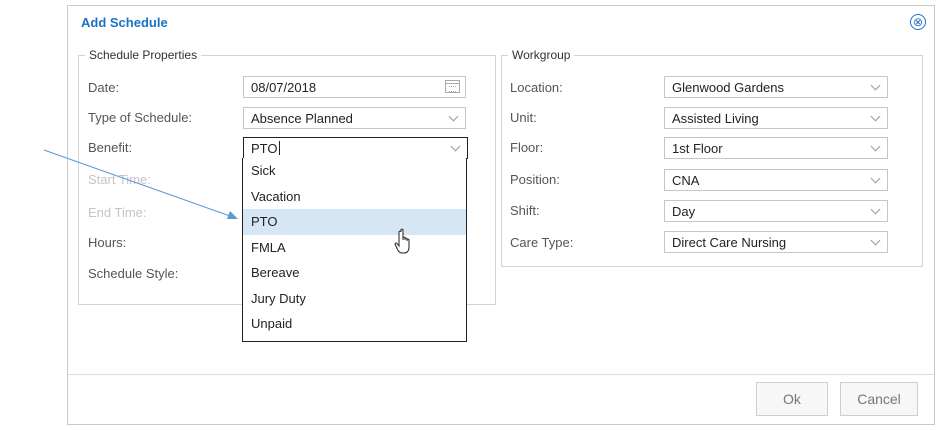 This screenshot has width=948, height=430. I want to click on annotation-arrow, so click(140, 184).